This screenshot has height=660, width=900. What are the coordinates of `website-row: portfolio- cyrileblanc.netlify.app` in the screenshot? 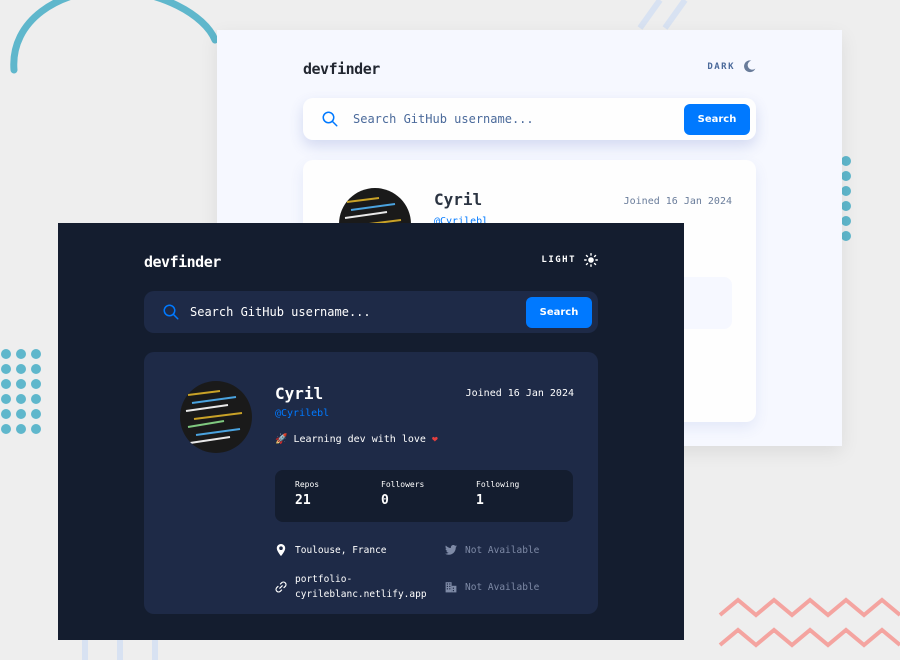 It's located at (351, 587).